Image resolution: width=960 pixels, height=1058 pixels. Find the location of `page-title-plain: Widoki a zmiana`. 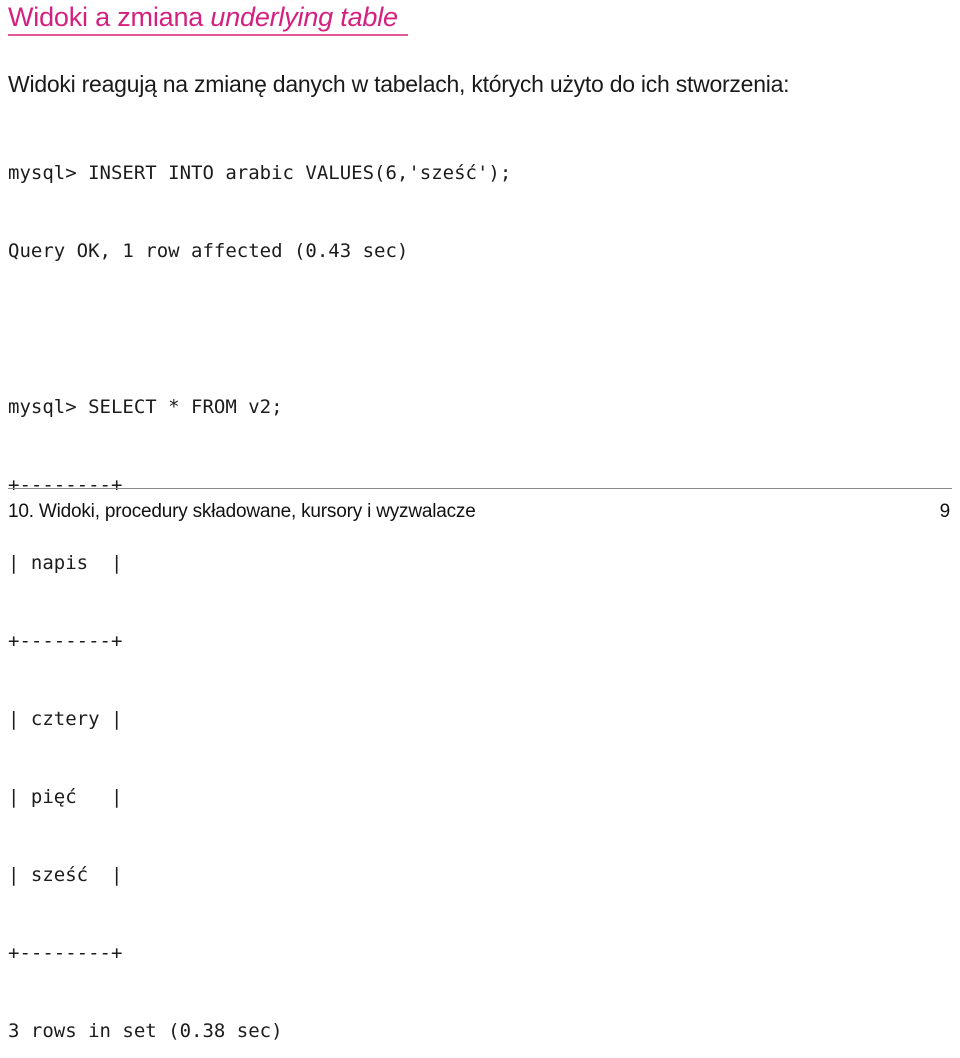

page-title-plain: Widoki a zmiana is located at coordinates (109, 17).